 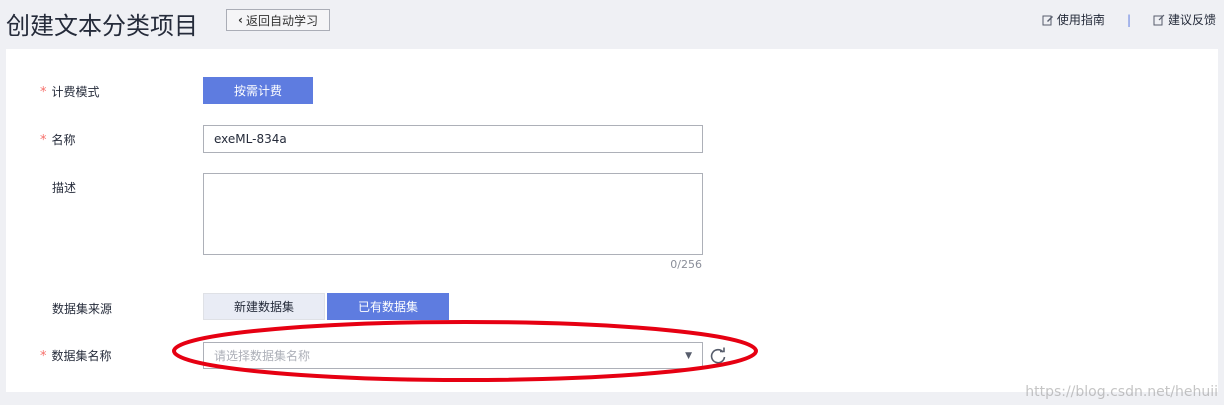 I want to click on feedback-link: 建议反馈, so click(x=1184, y=19).